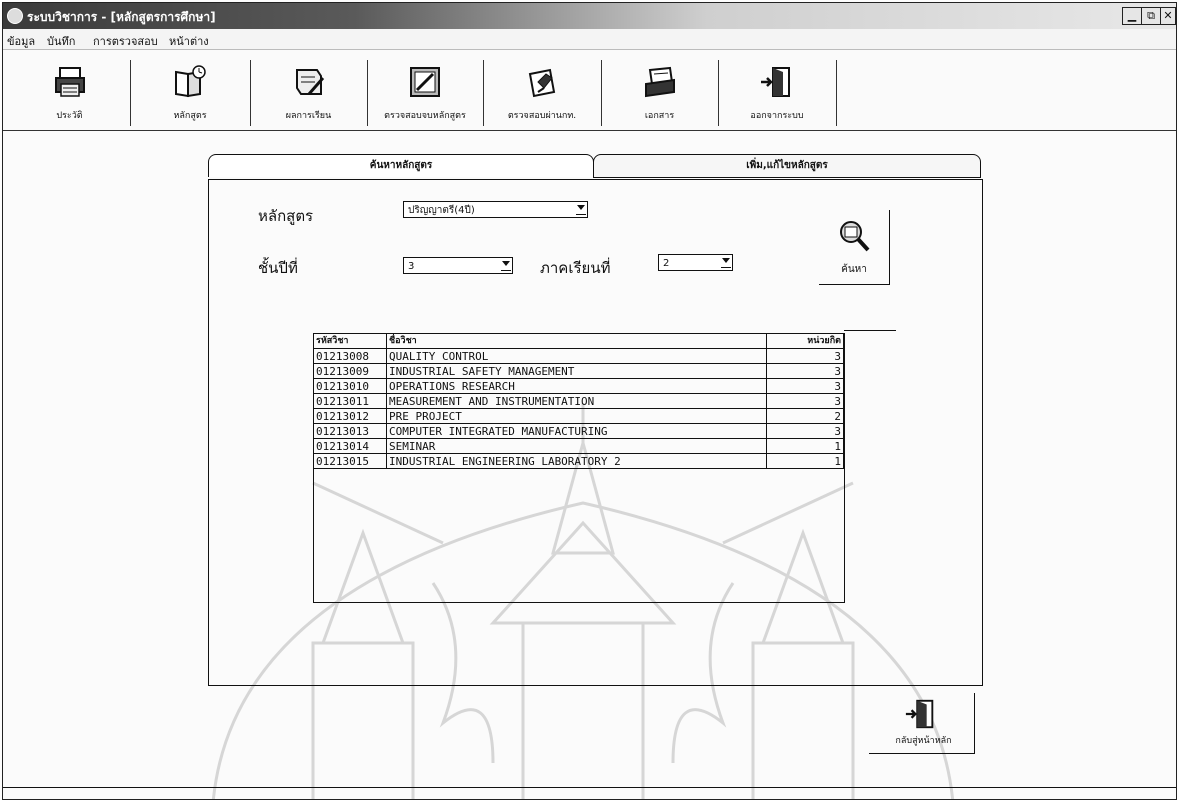  I want to click on curriculum-label: หลักสูตร, so click(286, 216).